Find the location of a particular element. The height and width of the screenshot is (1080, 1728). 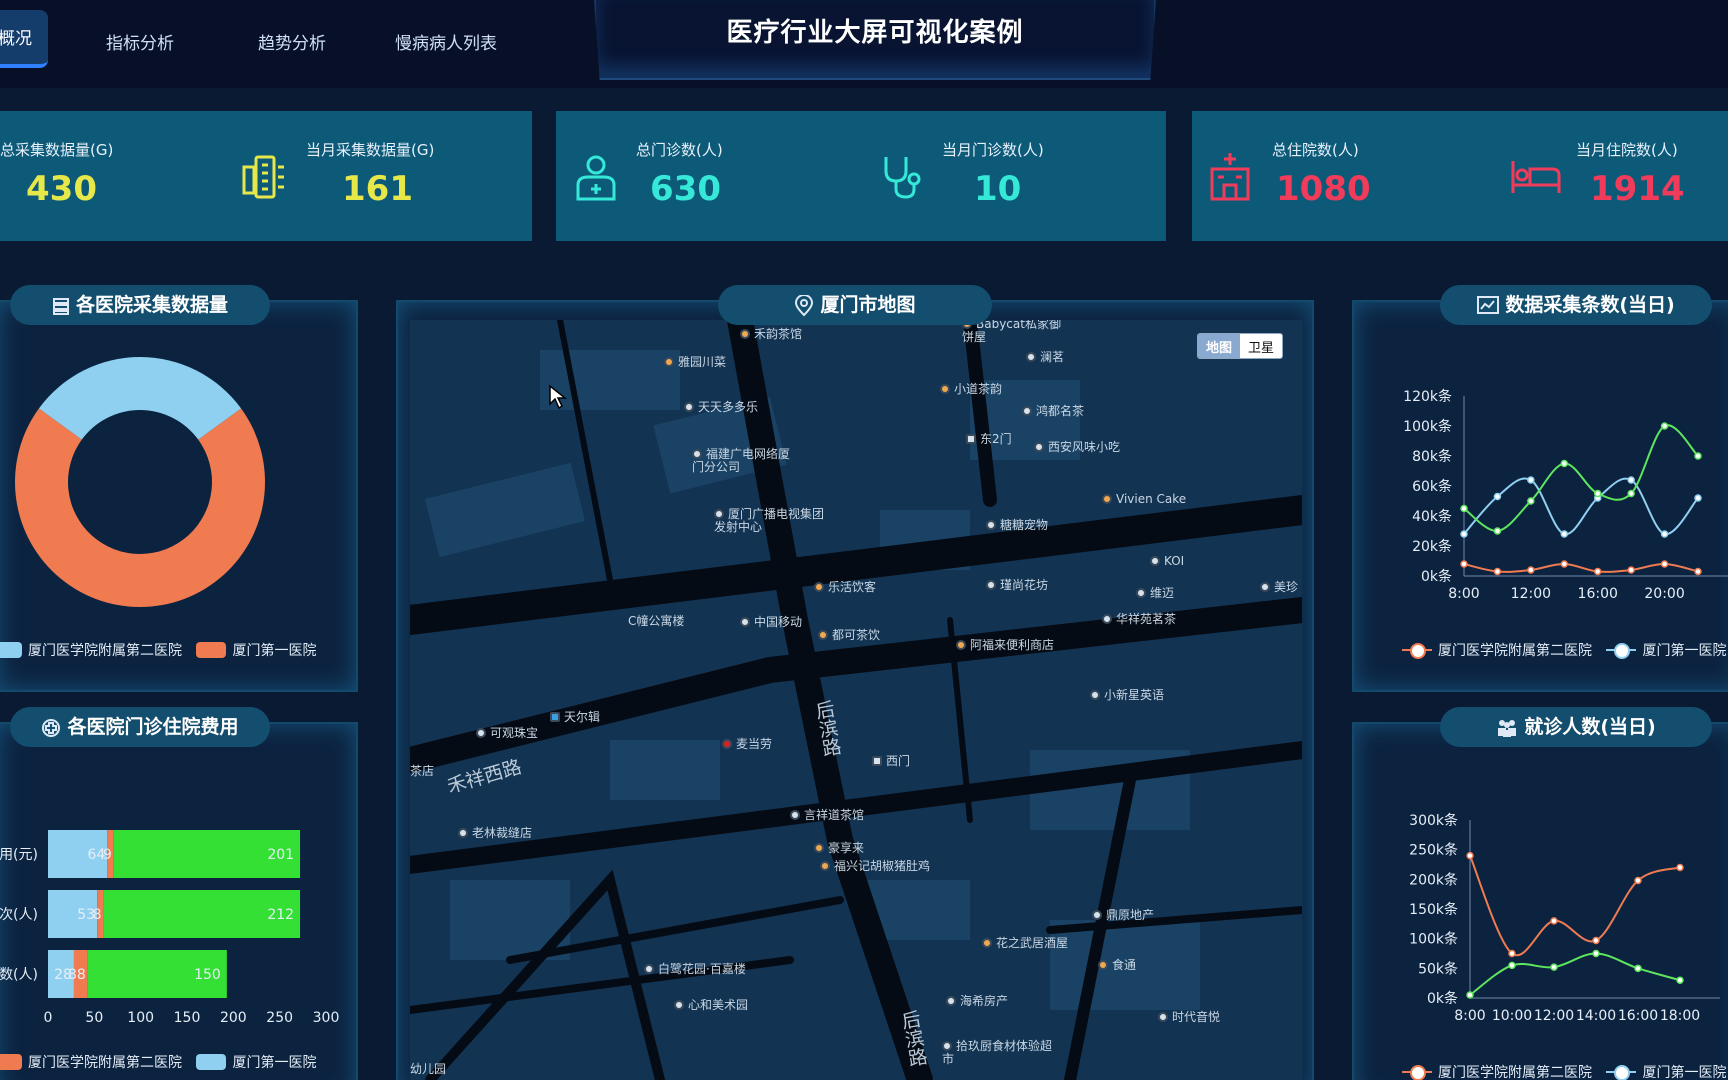

map-poi: 小新星英语 is located at coordinates (1127, 694).